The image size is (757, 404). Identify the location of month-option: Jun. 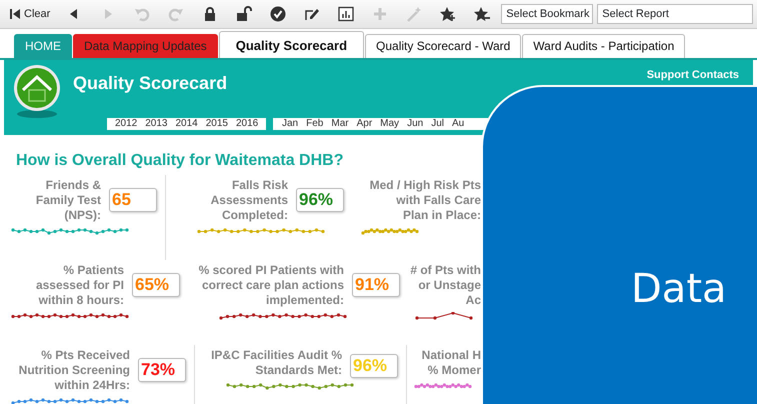
(414, 124).